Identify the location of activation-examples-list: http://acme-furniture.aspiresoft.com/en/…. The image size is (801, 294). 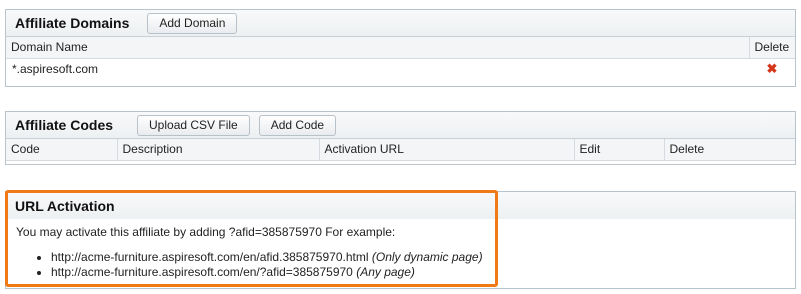
(400, 265).